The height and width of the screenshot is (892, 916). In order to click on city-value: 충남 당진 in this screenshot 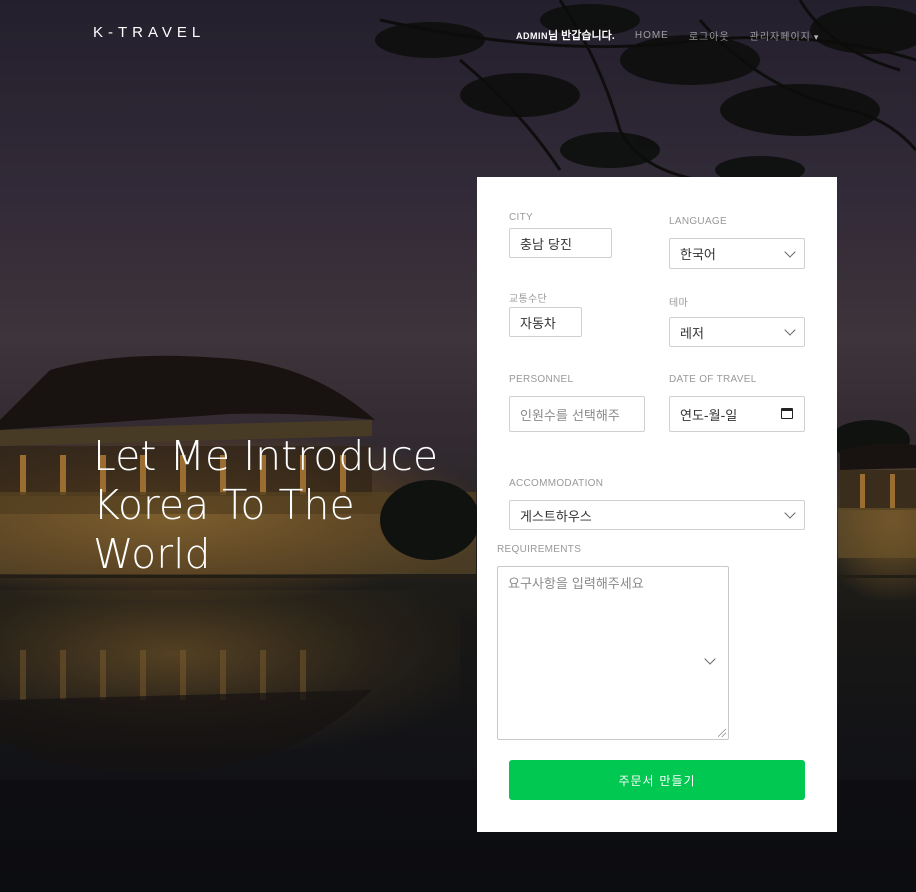, I will do `click(546, 245)`.